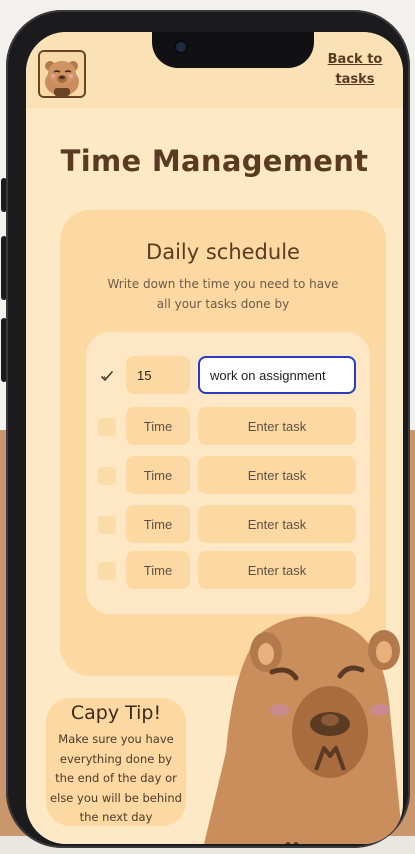 This screenshot has height=854, width=415. Describe the element at coordinates (116, 713) in the screenshot. I see `tip-title: Capy Tip!` at that location.